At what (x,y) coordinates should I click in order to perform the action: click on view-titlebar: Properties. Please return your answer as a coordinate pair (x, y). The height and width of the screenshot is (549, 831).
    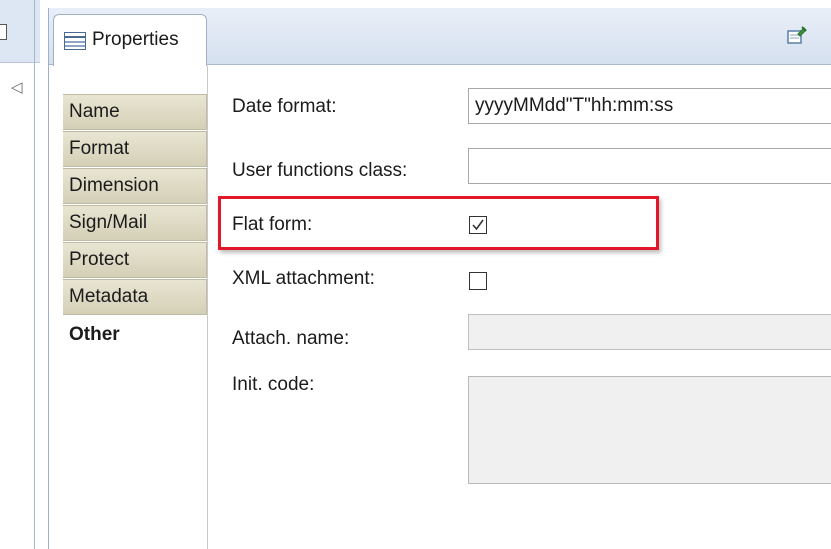
    Looking at the image, I should click on (440, 37).